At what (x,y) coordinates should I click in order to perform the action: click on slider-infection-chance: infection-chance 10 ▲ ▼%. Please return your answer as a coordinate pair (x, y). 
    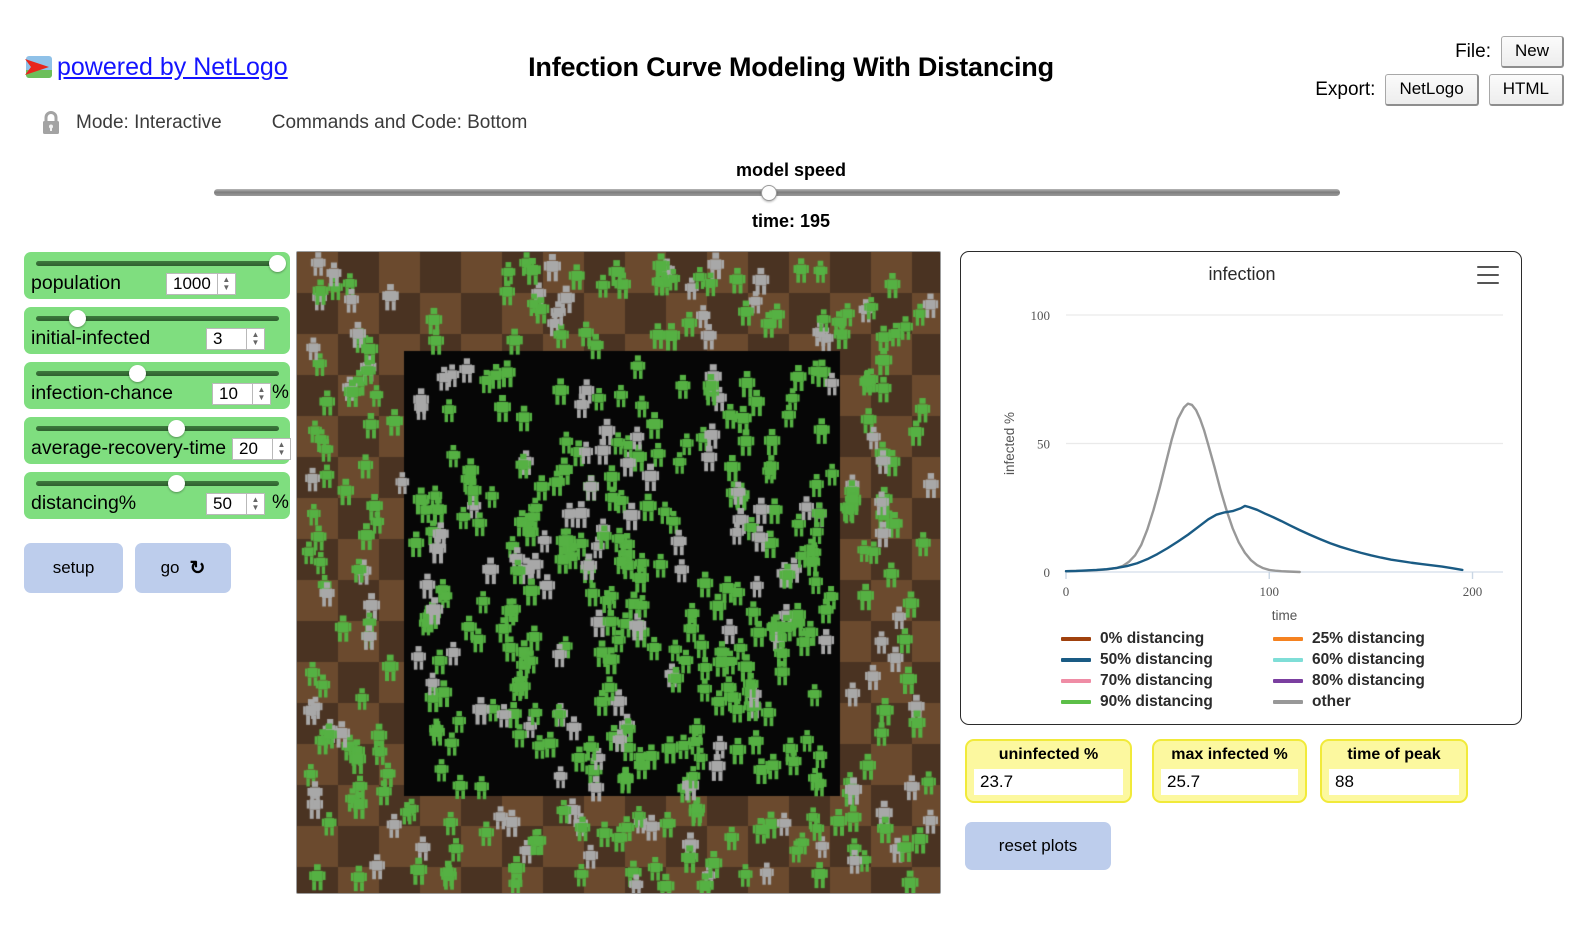
    Looking at the image, I should click on (157, 385).